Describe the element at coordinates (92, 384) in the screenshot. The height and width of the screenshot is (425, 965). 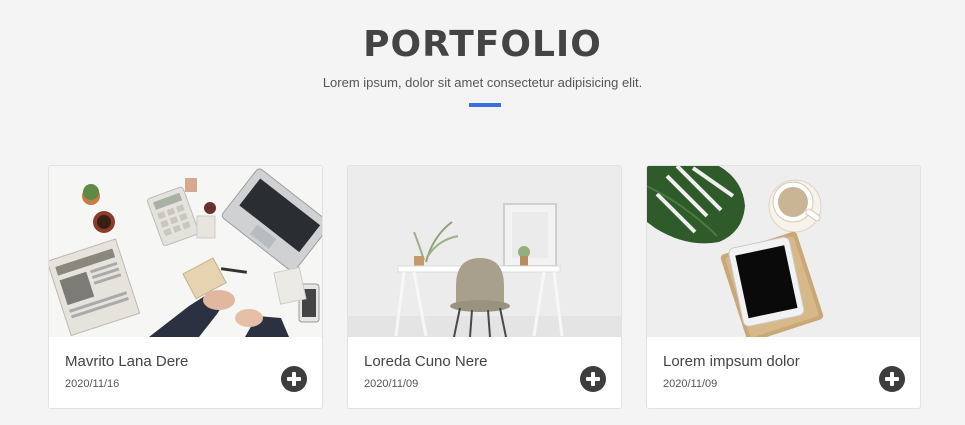
I see `card-date: 2020/11/16` at that location.